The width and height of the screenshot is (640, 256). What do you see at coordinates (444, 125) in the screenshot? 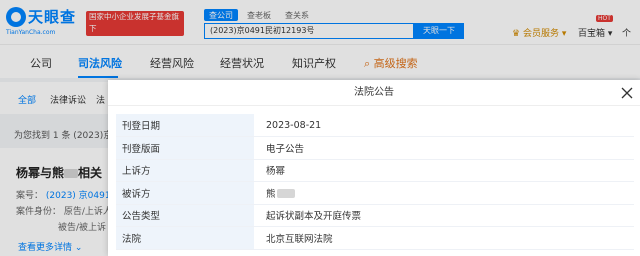
I see `row-value: 2023-08-21` at bounding box center [444, 125].